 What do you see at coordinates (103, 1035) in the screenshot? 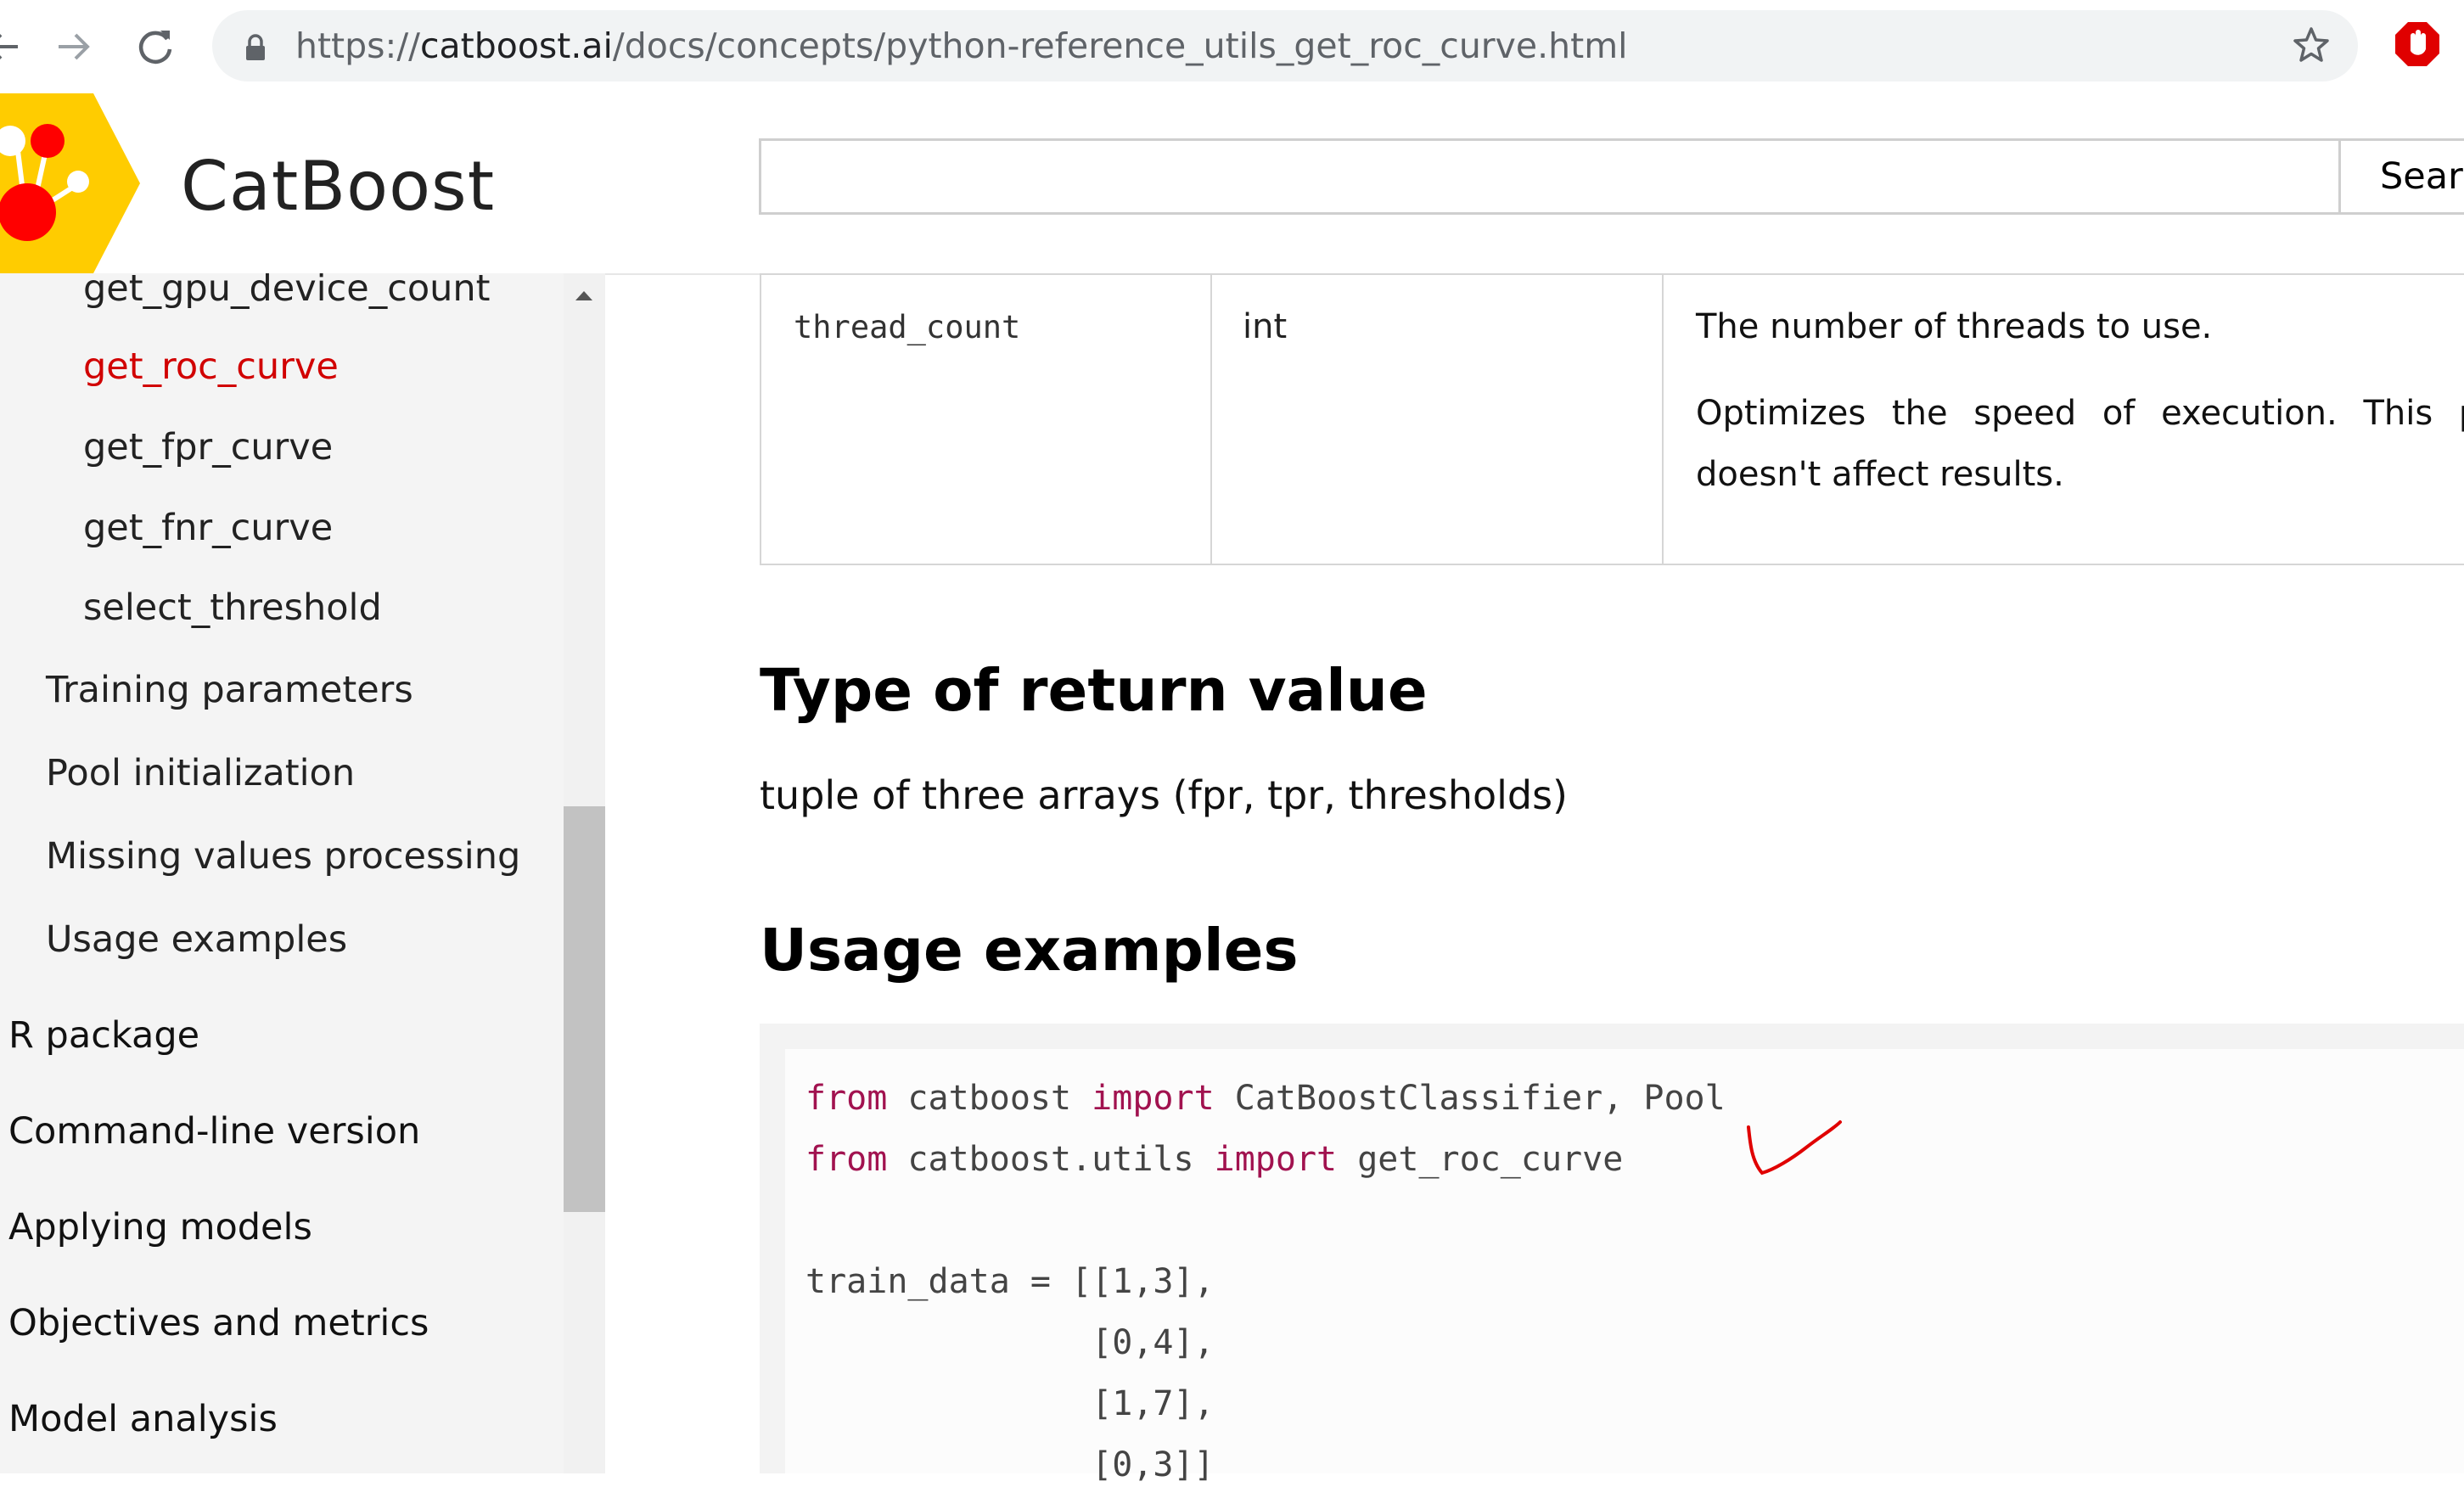
I see `sidebar-item-r-package: R package` at bounding box center [103, 1035].